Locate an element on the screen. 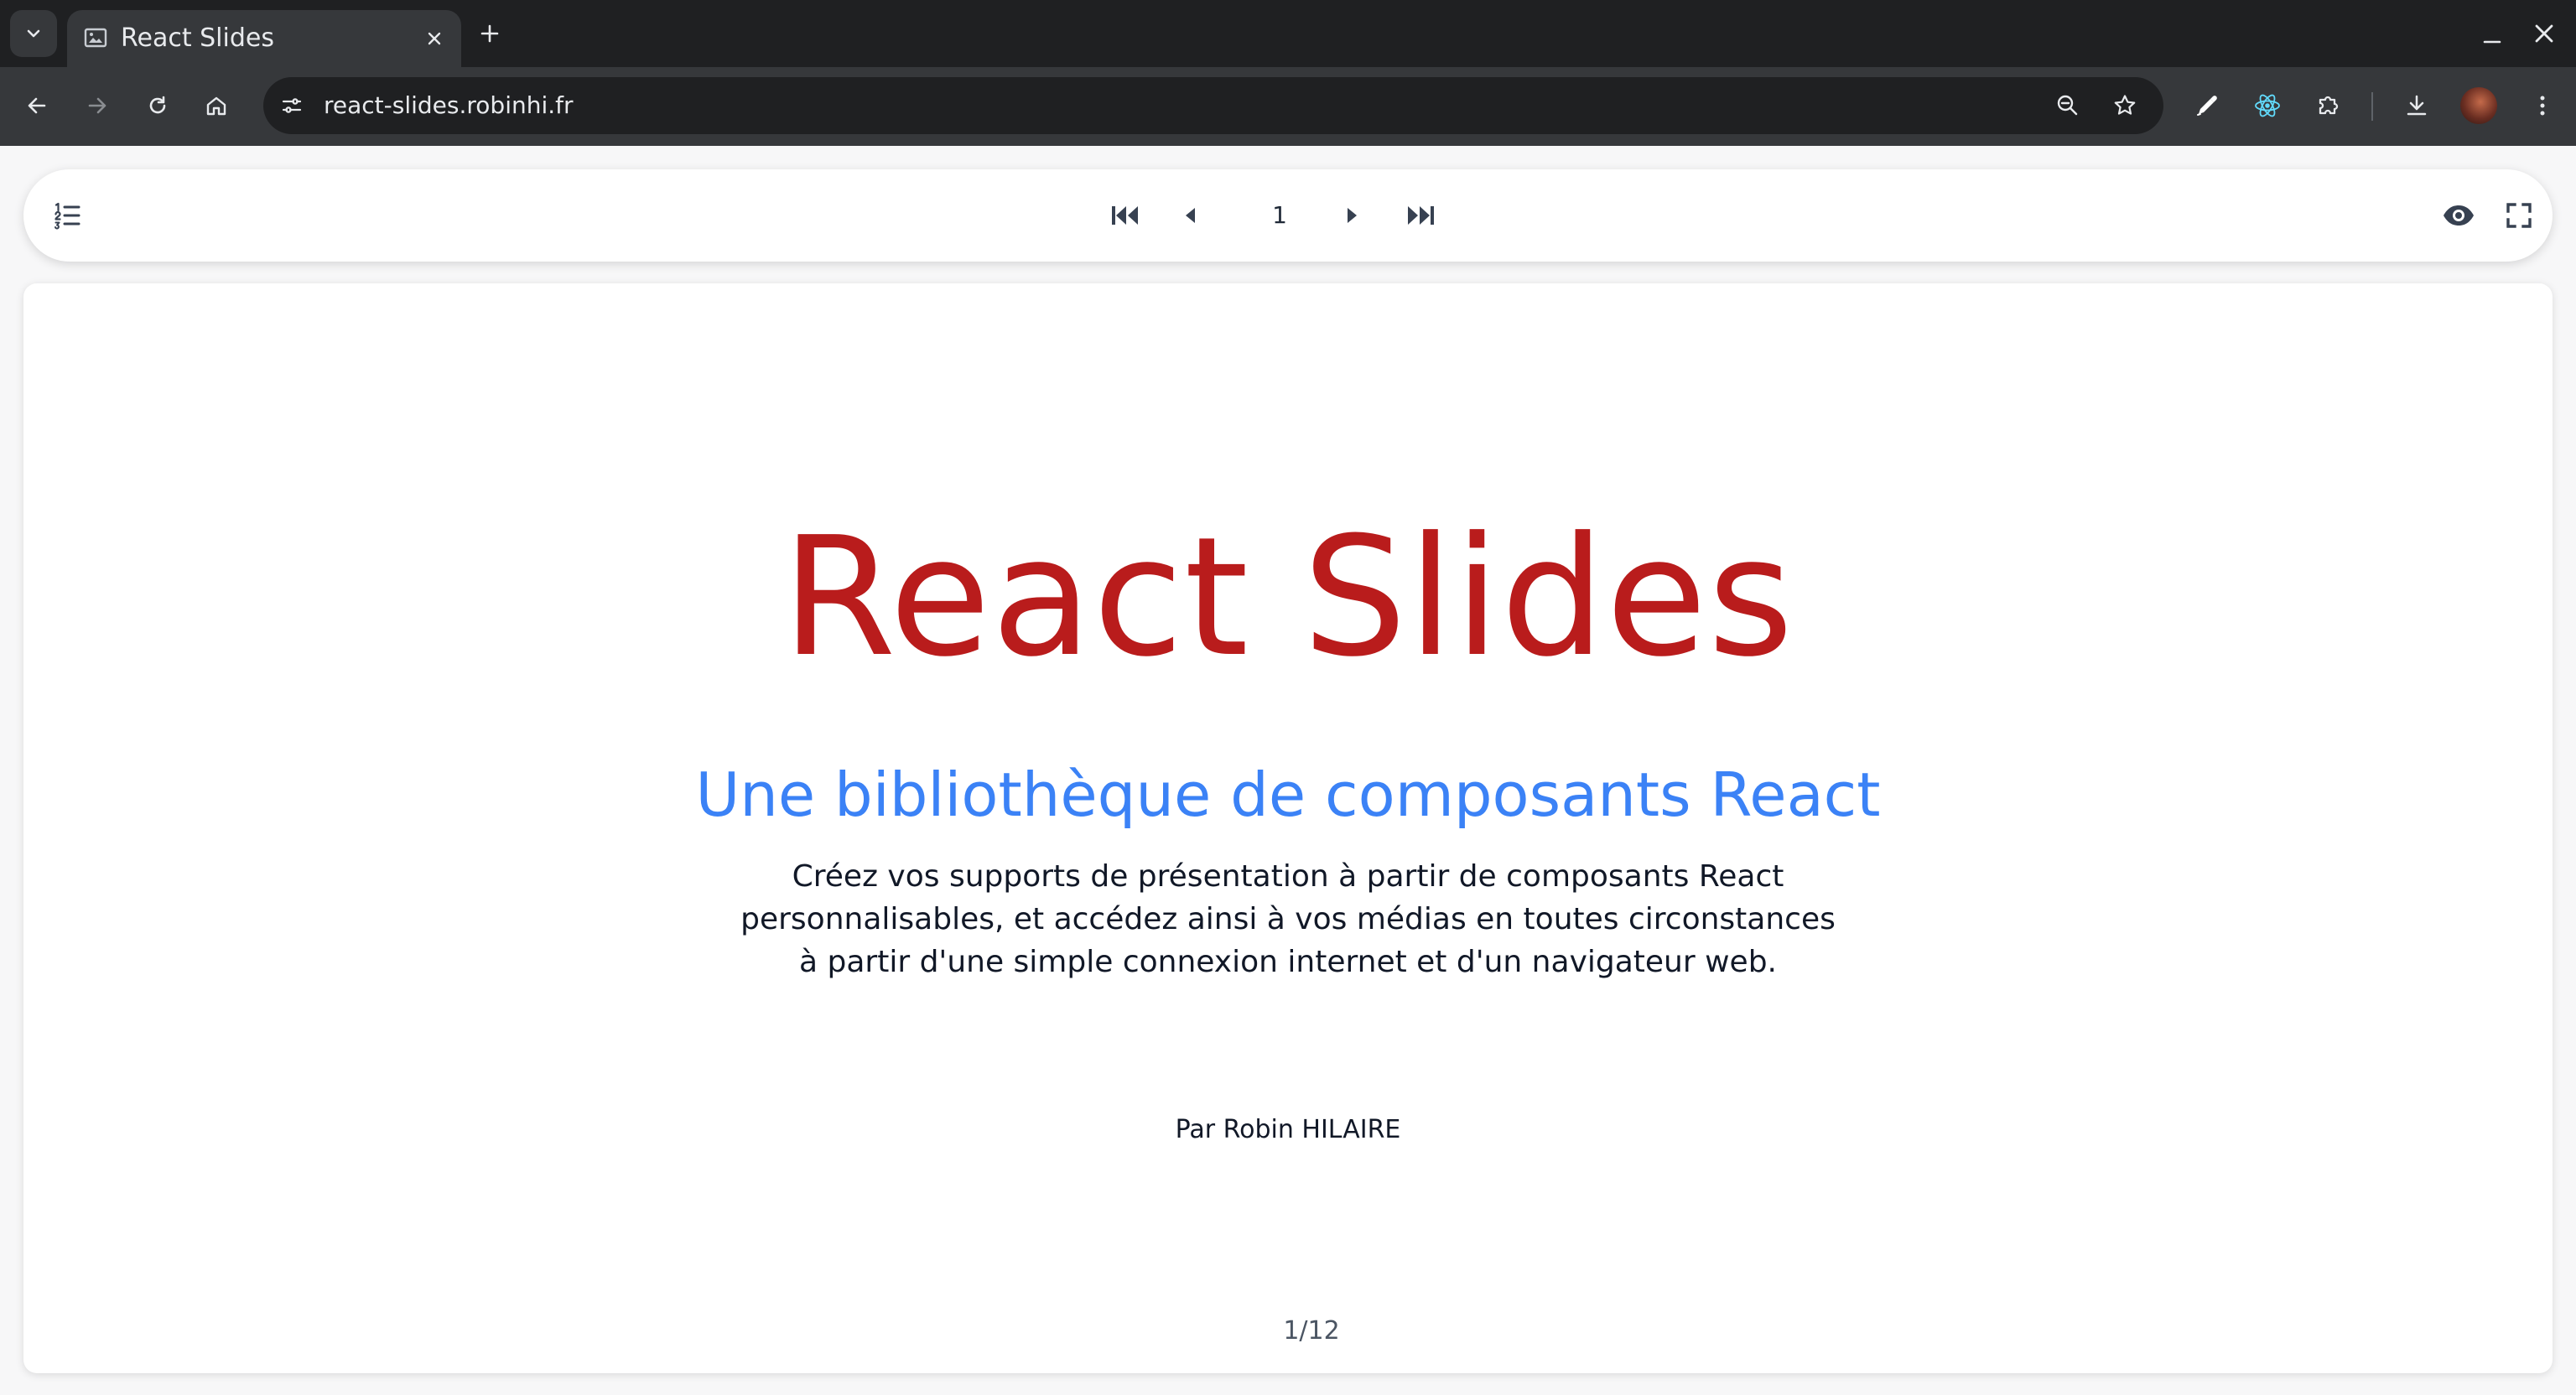 Image resolution: width=2576 pixels, height=1395 pixels. table-of-contents-button is located at coordinates (67, 216).